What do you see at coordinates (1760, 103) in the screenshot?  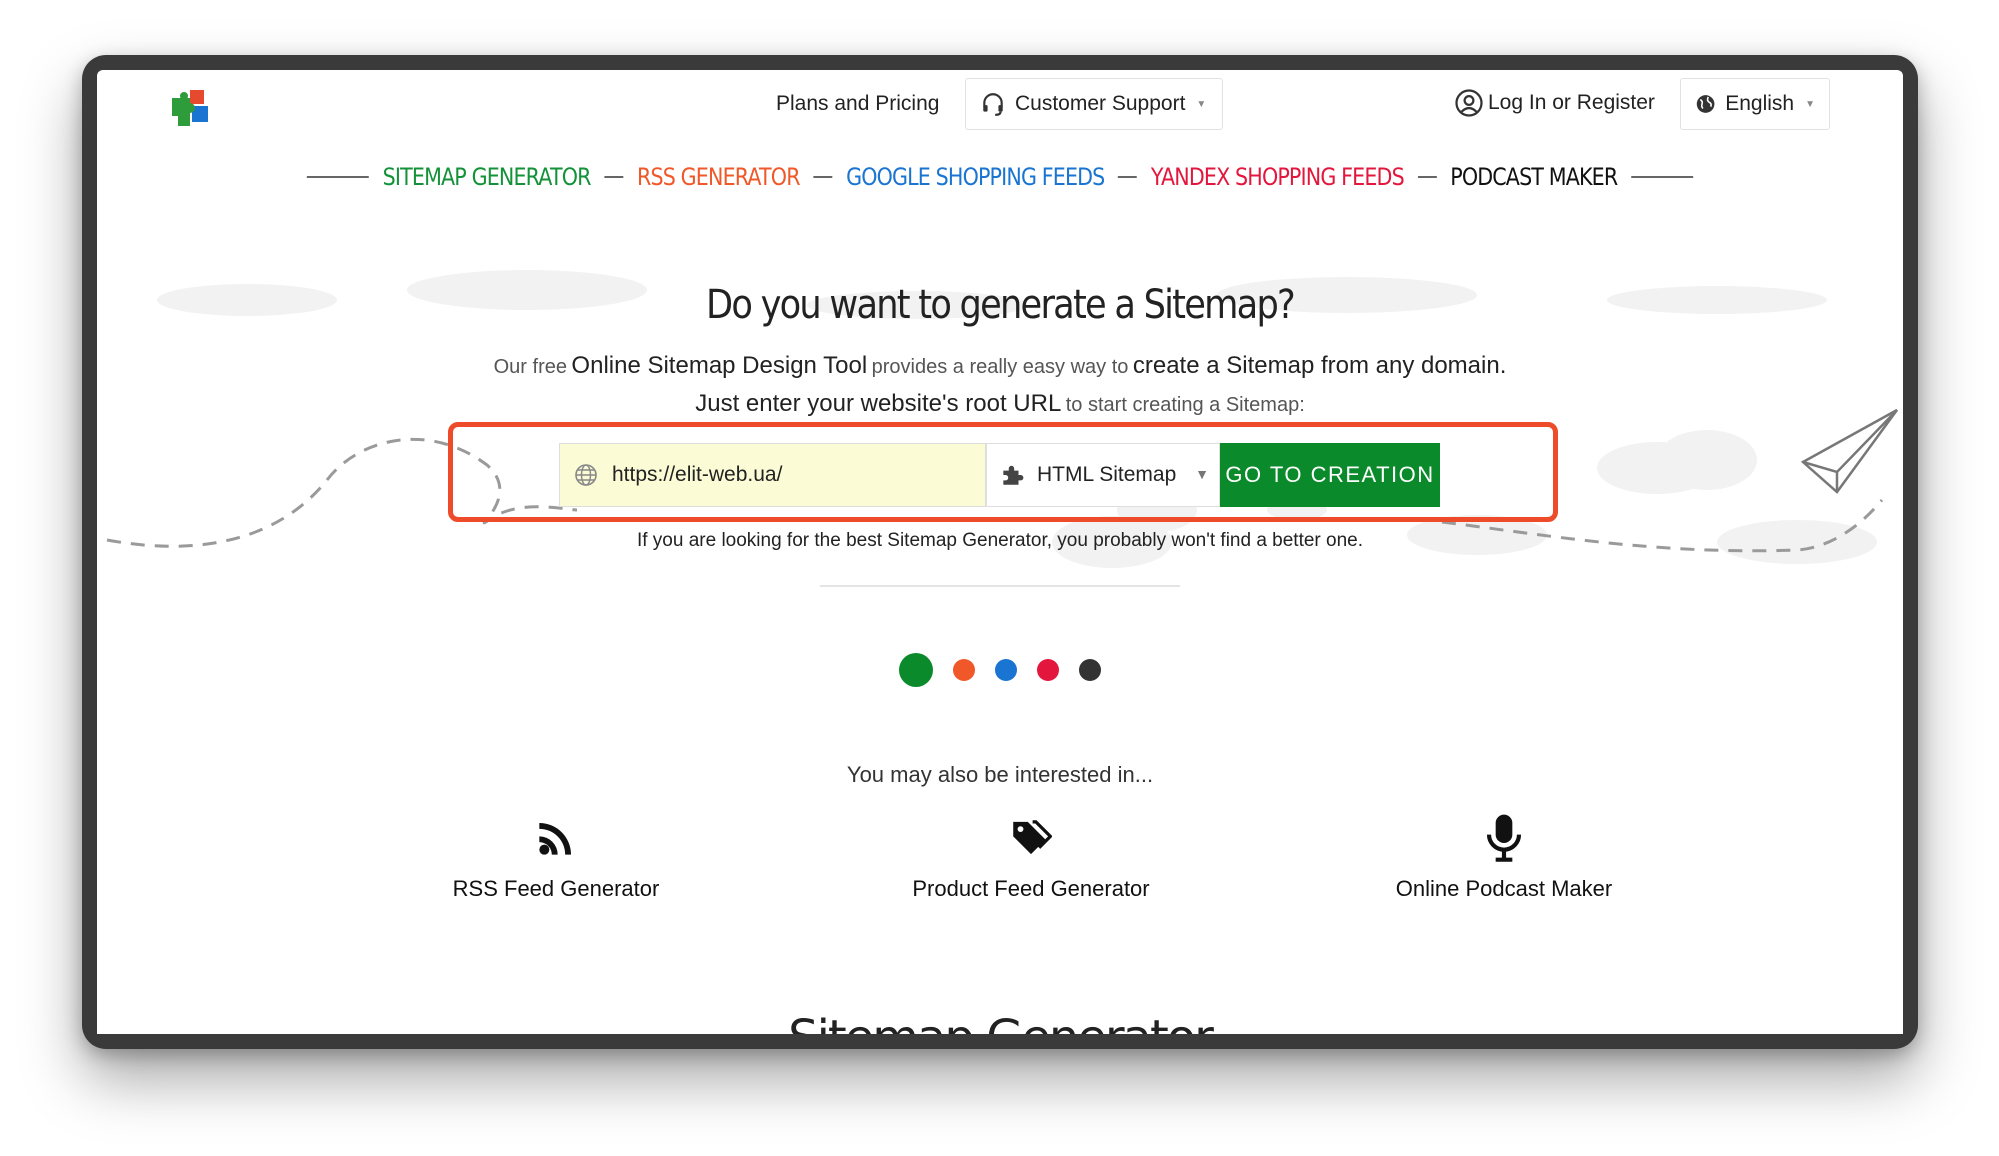 I see `language-label: English` at bounding box center [1760, 103].